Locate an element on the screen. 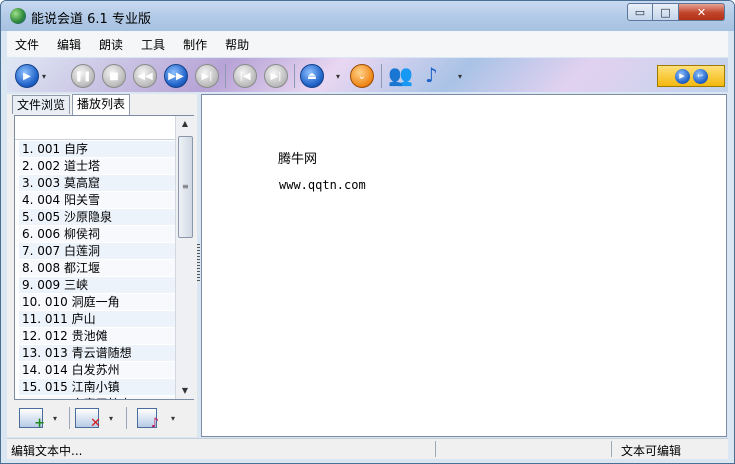  maximize-button: □ is located at coordinates (666, 12).